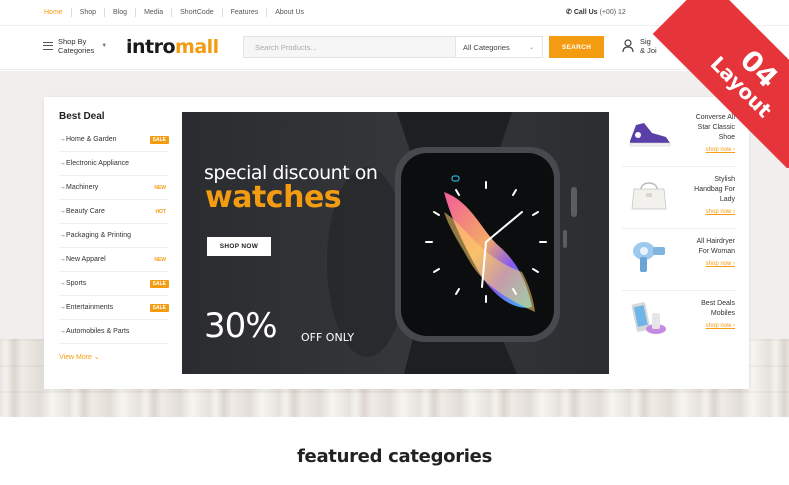  What do you see at coordinates (114, 188) in the screenshot?
I see `deal-item: Machinery NEW` at bounding box center [114, 188].